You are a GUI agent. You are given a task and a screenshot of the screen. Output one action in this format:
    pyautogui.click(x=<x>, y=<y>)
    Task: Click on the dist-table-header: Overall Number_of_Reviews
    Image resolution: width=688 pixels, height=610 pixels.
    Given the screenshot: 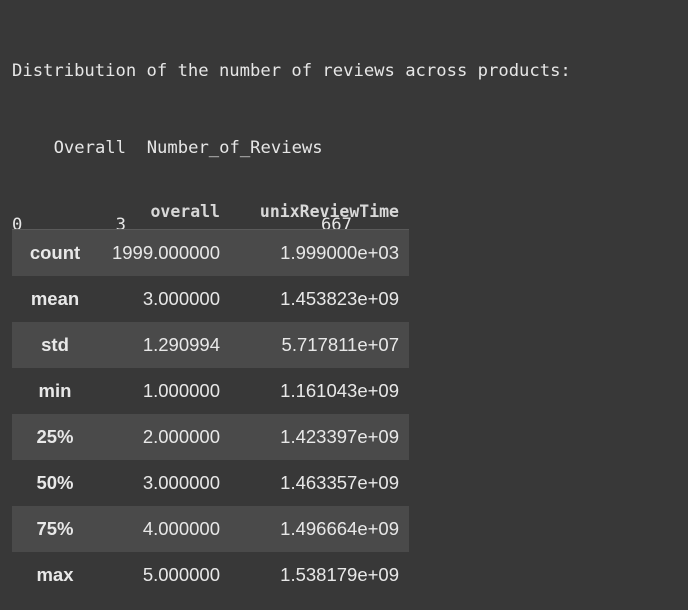 What is the action you would take?
    pyautogui.click(x=291, y=149)
    